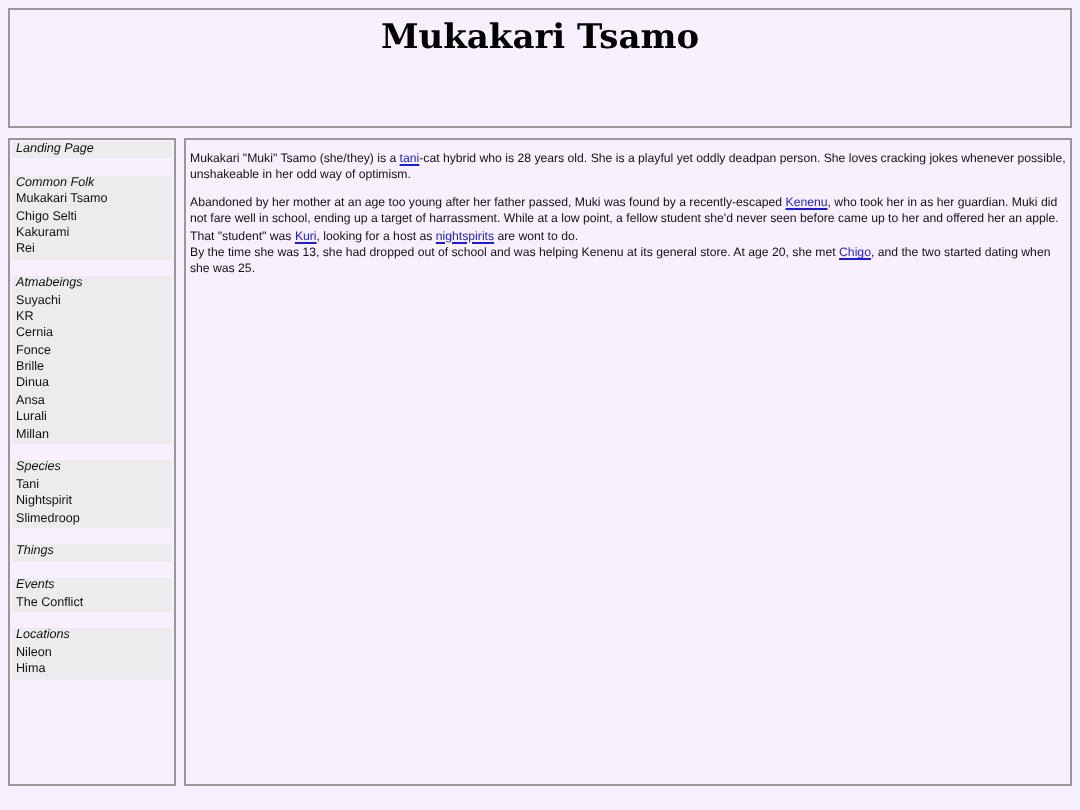 Image resolution: width=1080 pixels, height=810 pixels. Describe the element at coordinates (540, 38) in the screenshot. I see `page-title: Mukakari Tsamo` at that location.